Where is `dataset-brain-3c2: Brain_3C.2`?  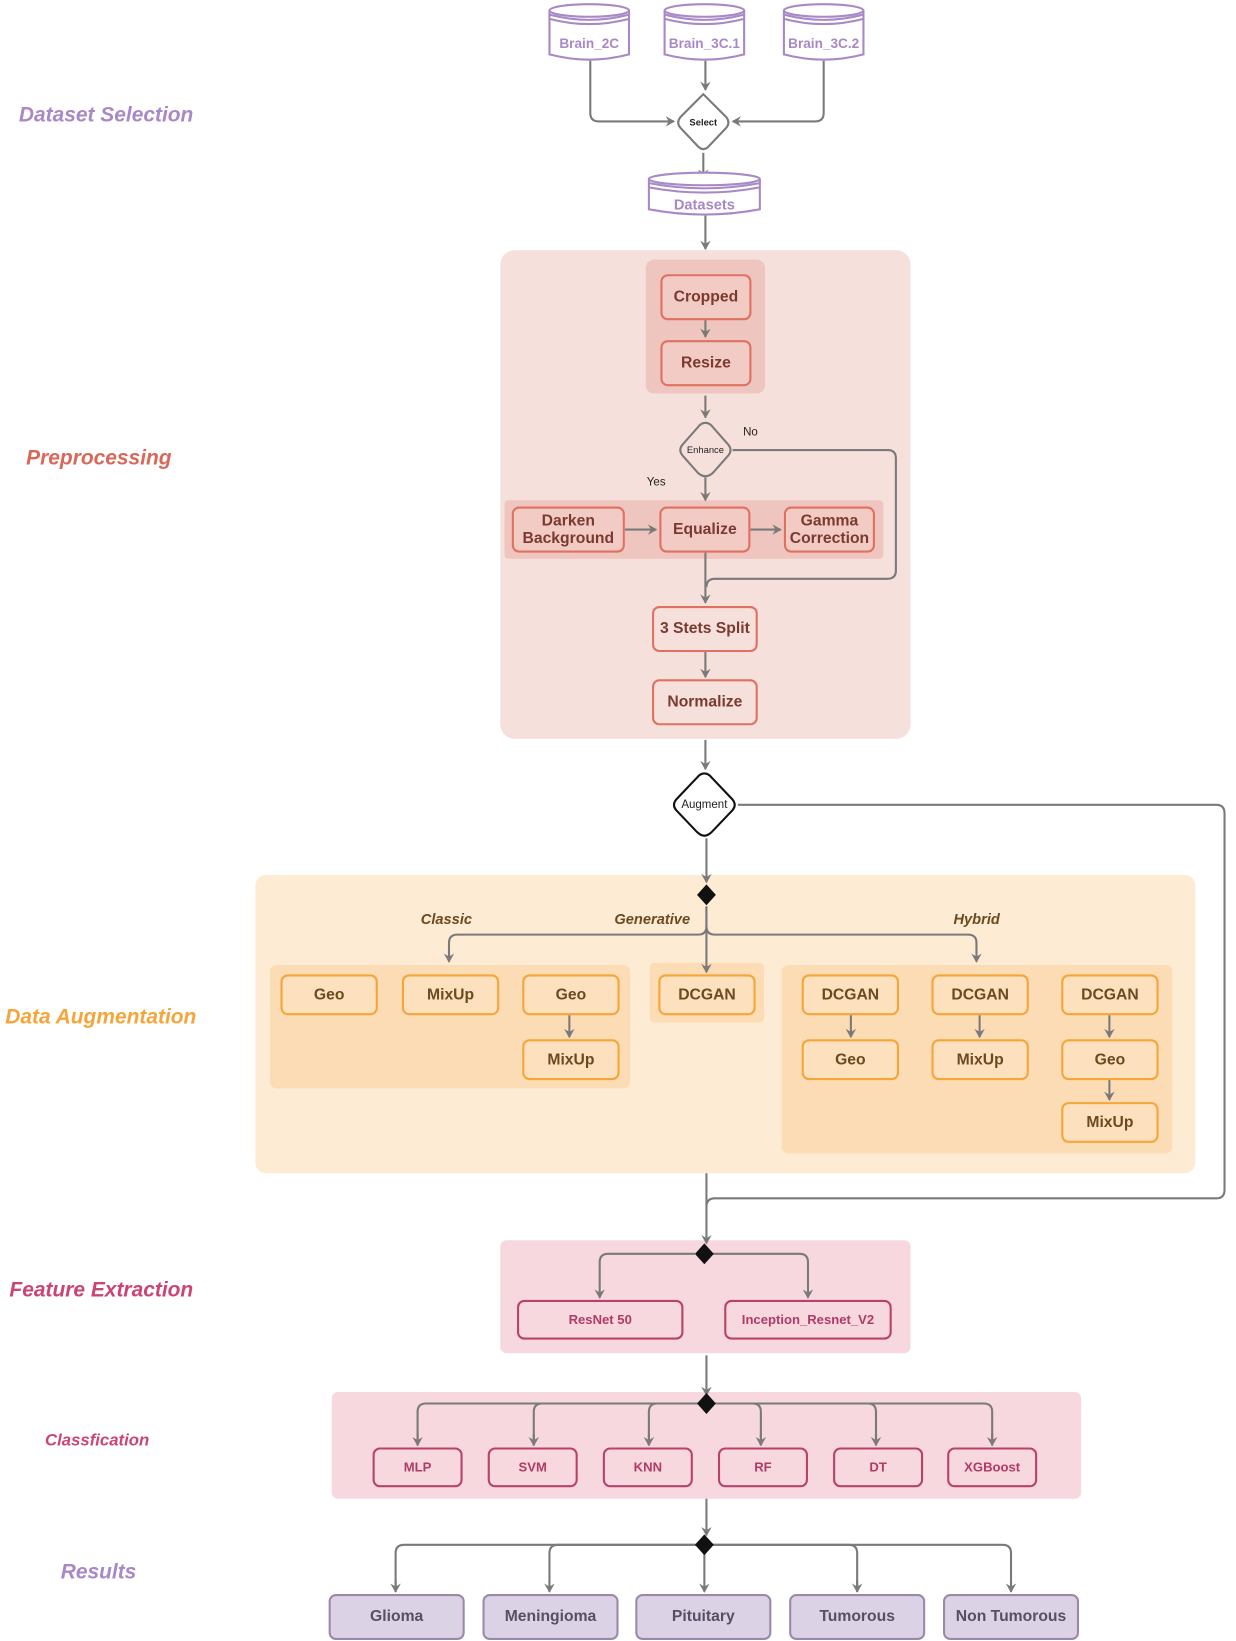
dataset-brain-3c2: Brain_3C.2 is located at coordinates (824, 43).